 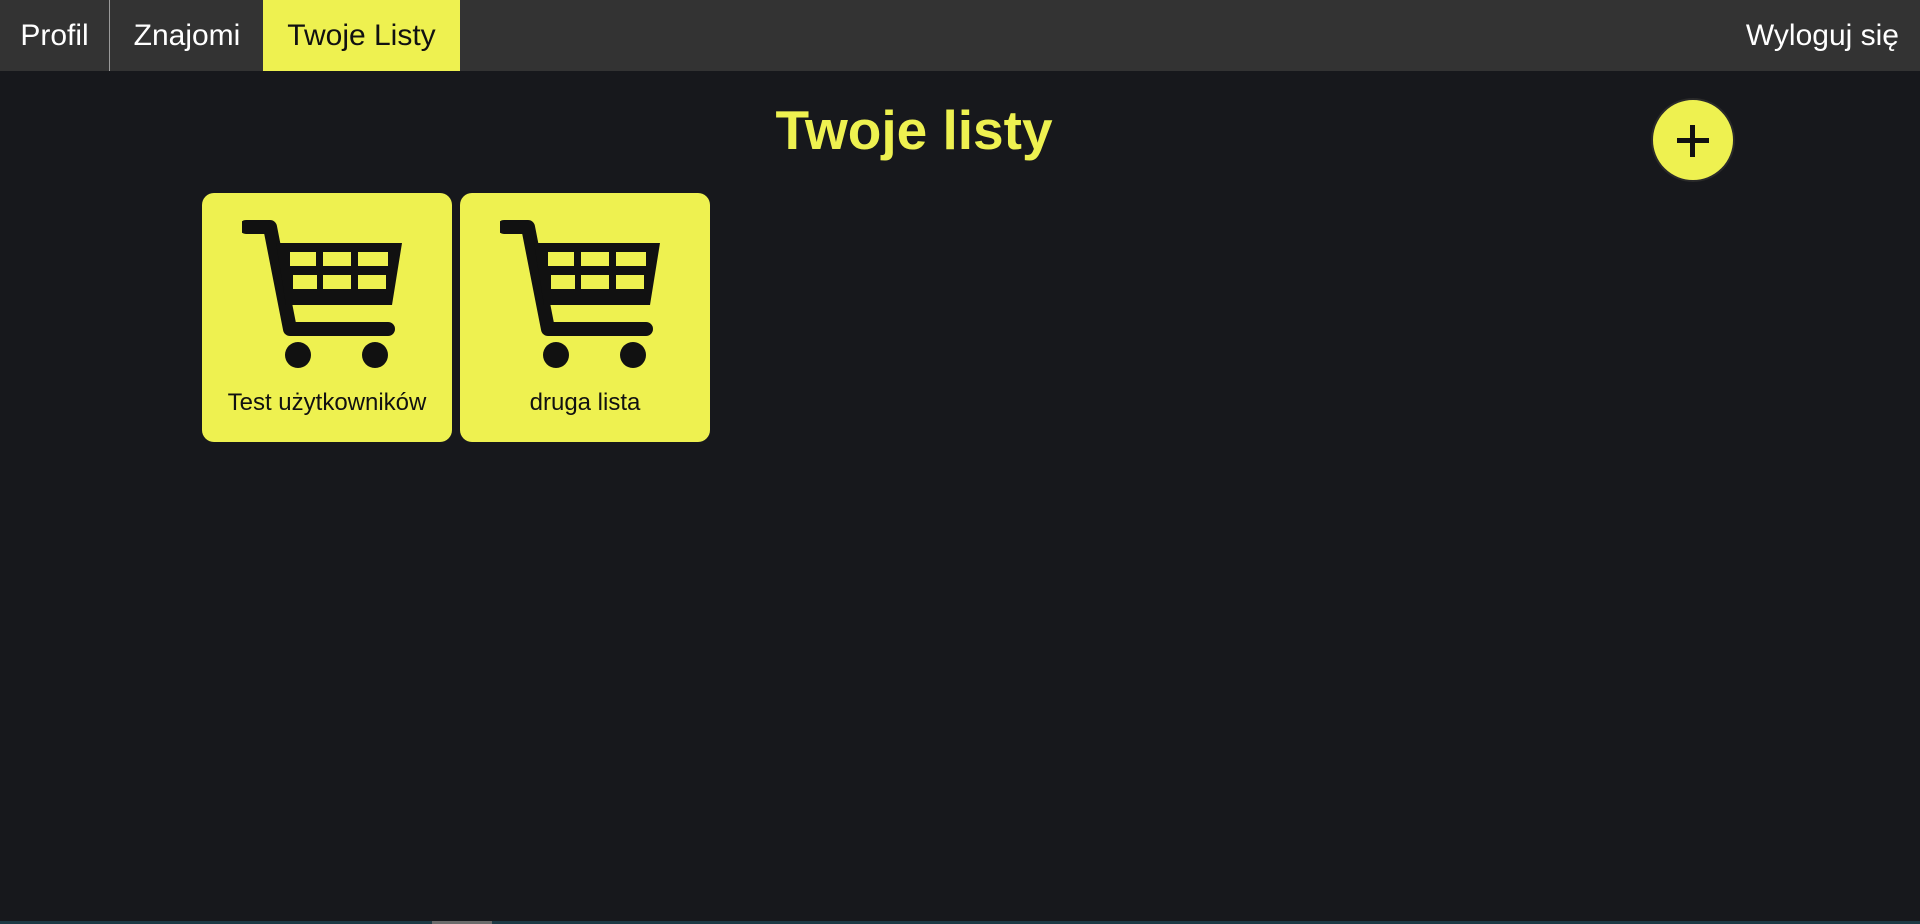 I want to click on list-card: druga lista, so click(x=585, y=317).